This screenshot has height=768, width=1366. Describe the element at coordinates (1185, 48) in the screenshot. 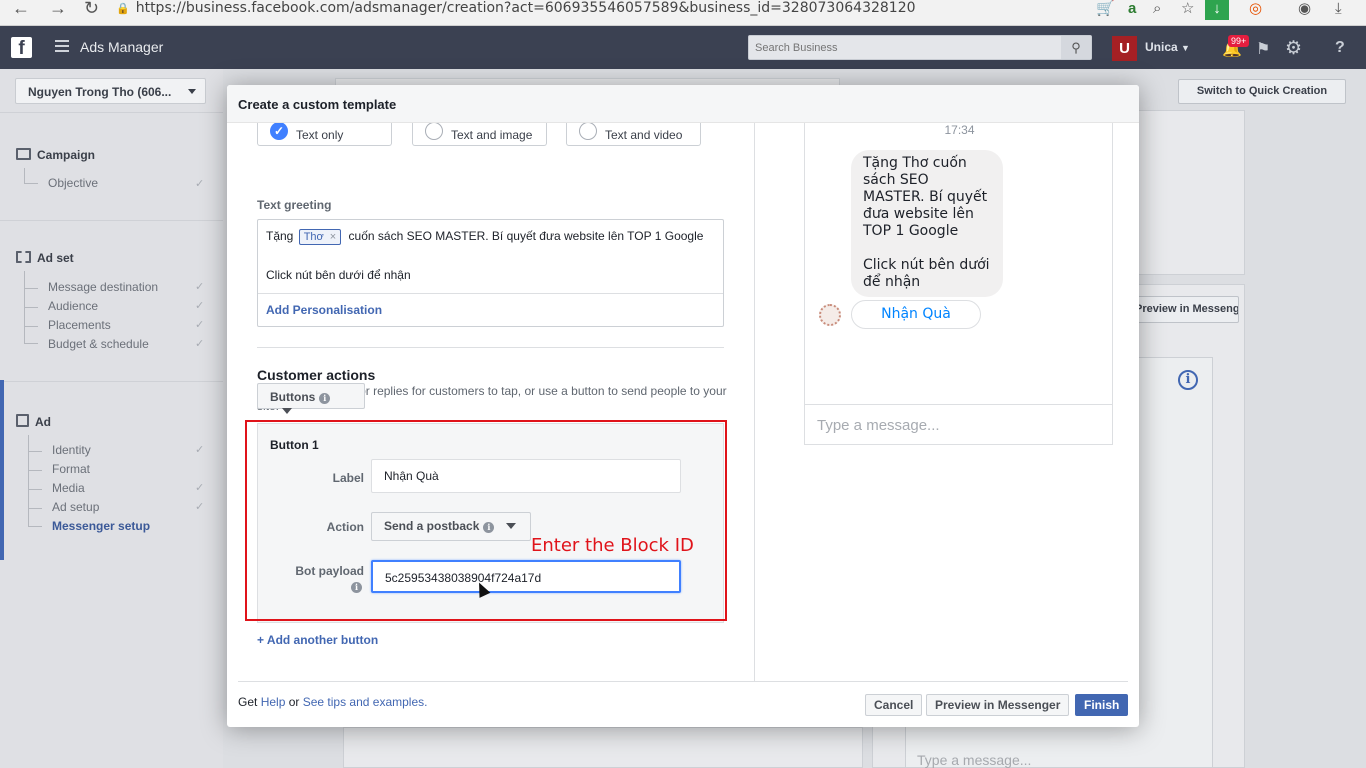

I see `chevron-down-icon: ▼` at that location.